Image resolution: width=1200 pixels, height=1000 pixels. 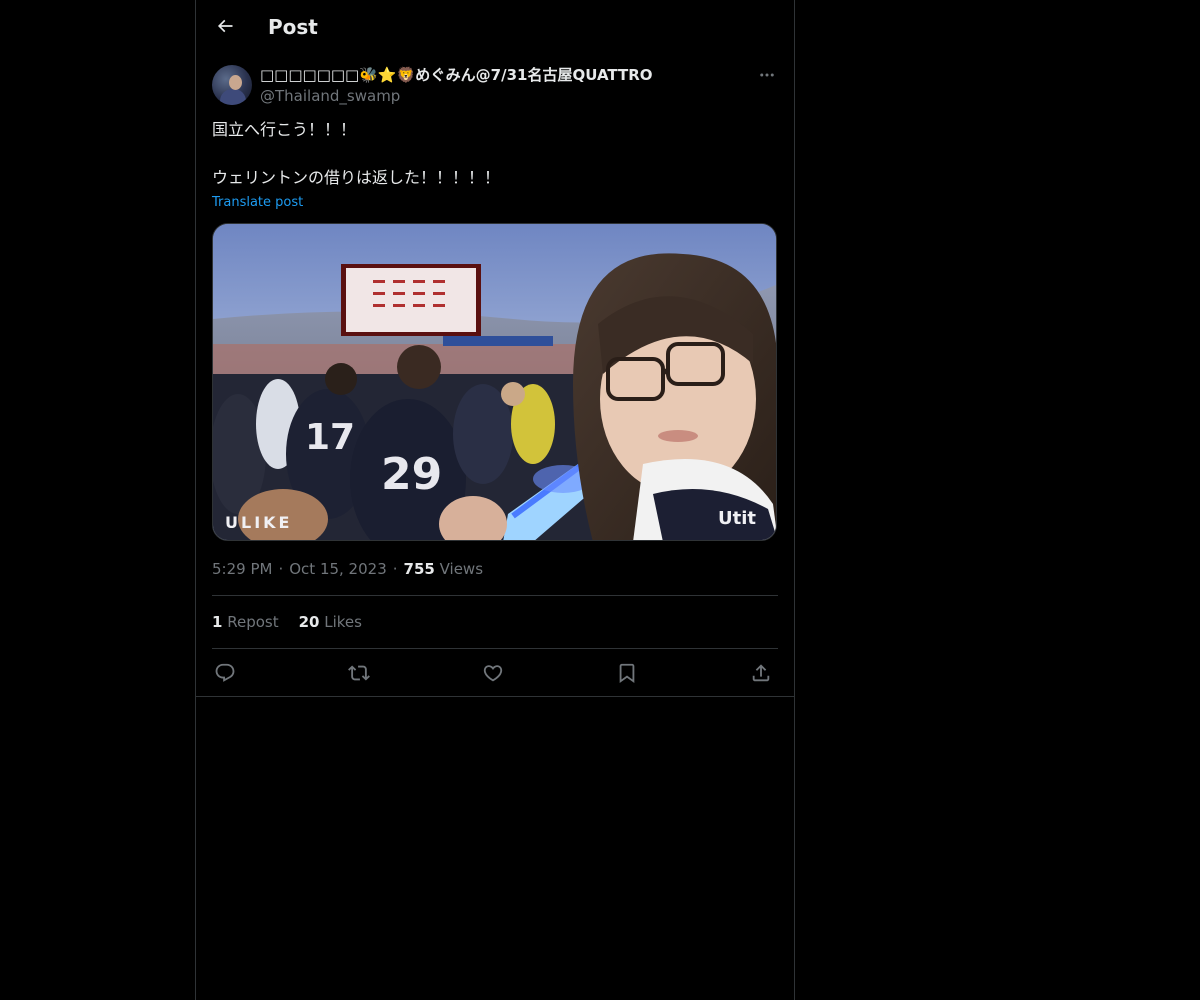 What do you see at coordinates (330, 96) in the screenshot?
I see `author-handle: @Thailand_swamp` at bounding box center [330, 96].